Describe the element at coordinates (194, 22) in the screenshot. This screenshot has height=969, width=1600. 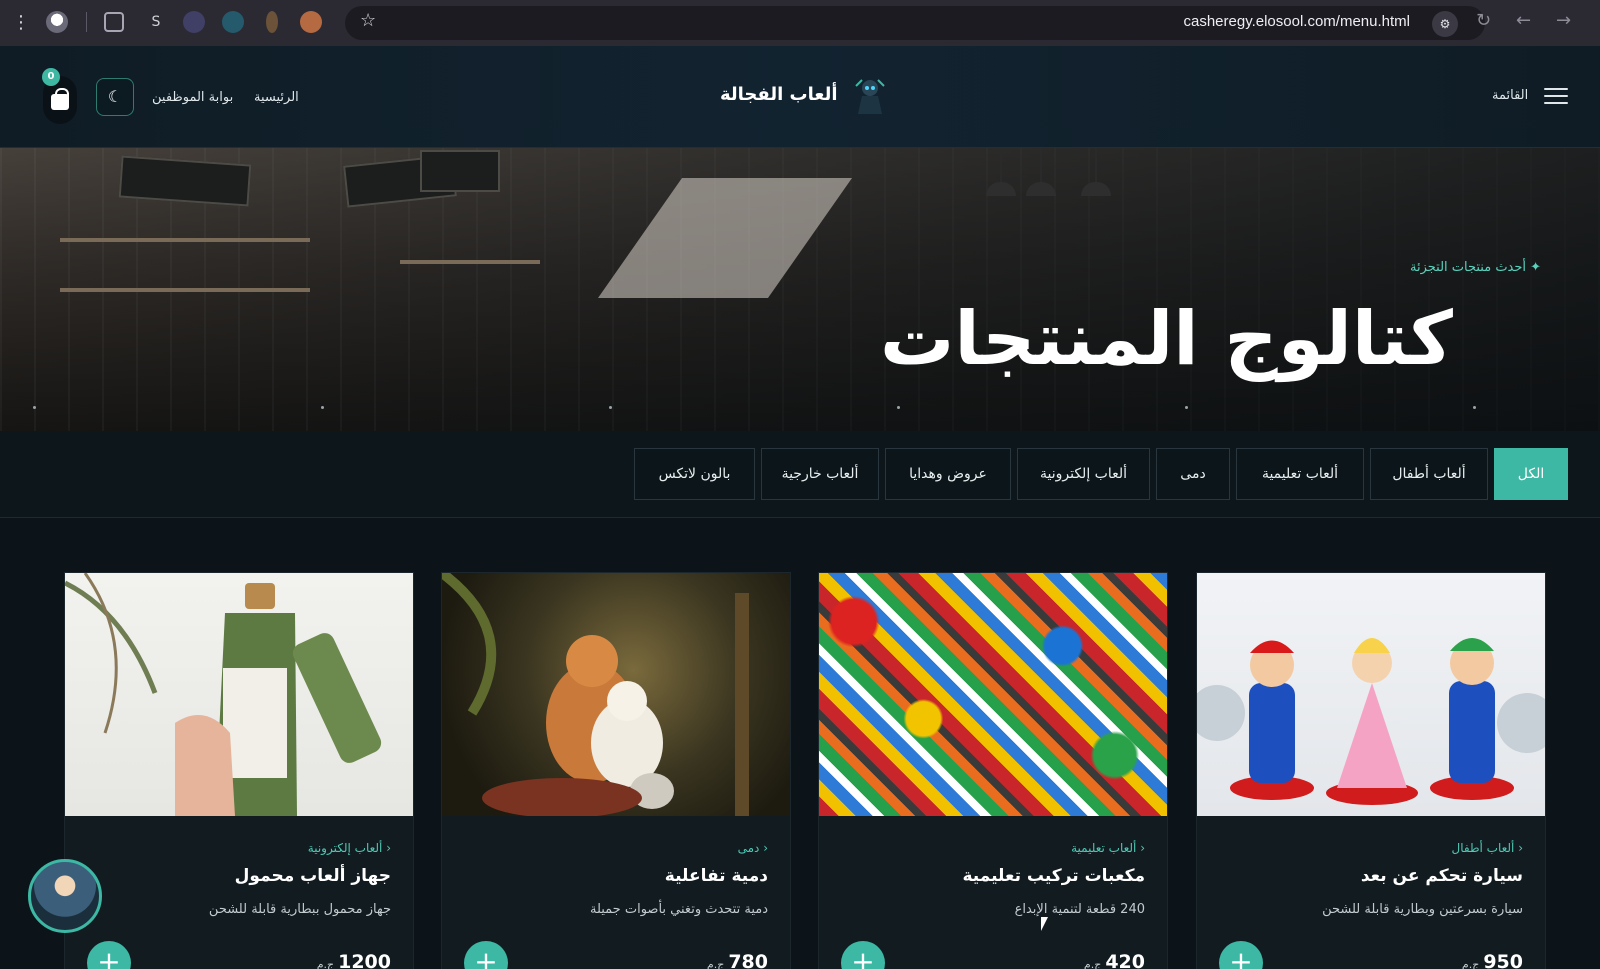
I see `extension-wizard-icon` at that location.